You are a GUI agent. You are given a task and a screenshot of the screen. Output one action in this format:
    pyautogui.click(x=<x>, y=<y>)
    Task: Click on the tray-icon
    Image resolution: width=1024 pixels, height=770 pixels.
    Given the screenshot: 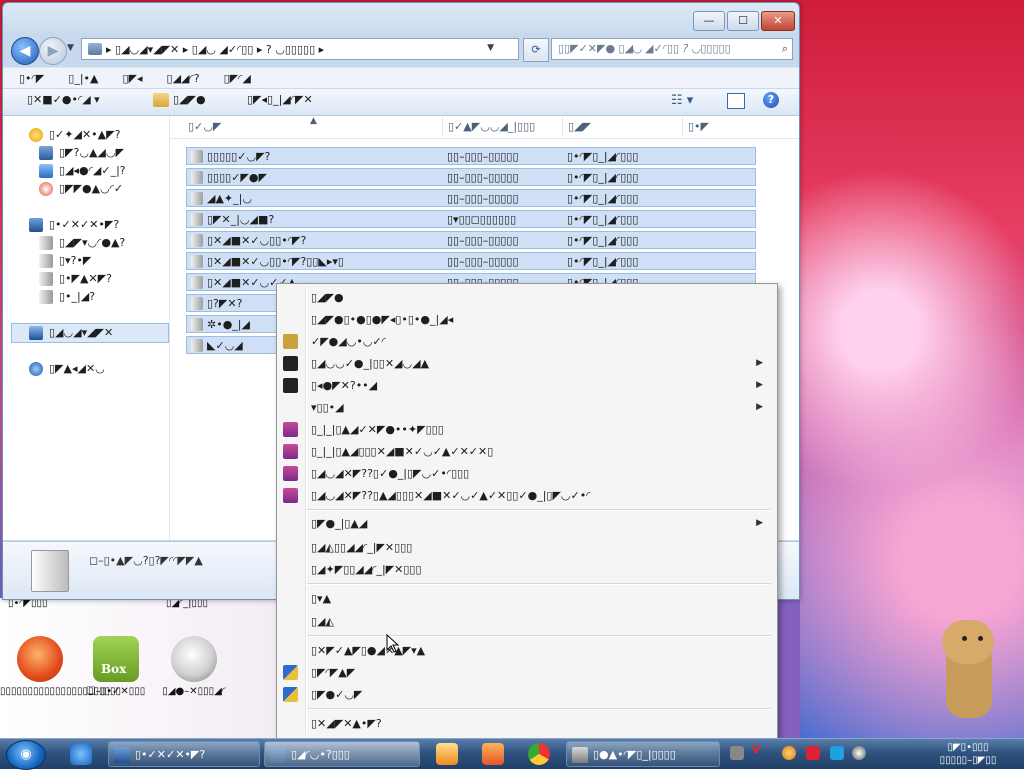 What is the action you would take?
    pyautogui.click(x=737, y=753)
    